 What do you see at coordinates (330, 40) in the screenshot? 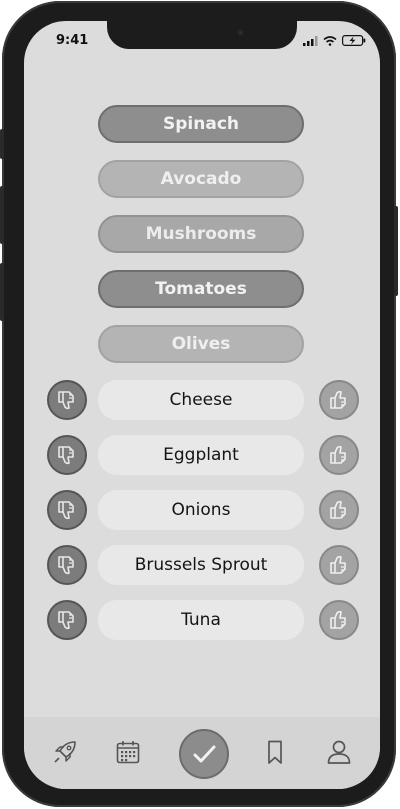
I see `wifi-icon` at bounding box center [330, 40].